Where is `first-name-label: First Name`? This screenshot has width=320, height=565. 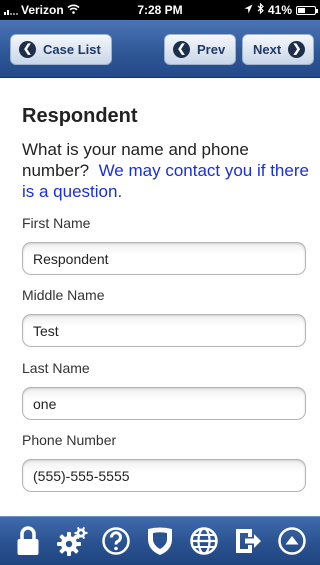
first-name-label: First Name is located at coordinates (56, 223).